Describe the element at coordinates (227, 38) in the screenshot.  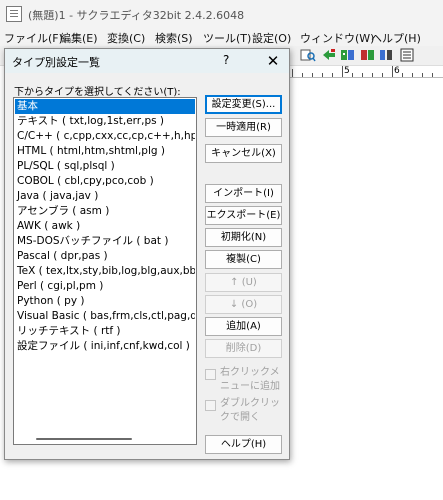
I see `menu-tools: ツール(T)` at that location.